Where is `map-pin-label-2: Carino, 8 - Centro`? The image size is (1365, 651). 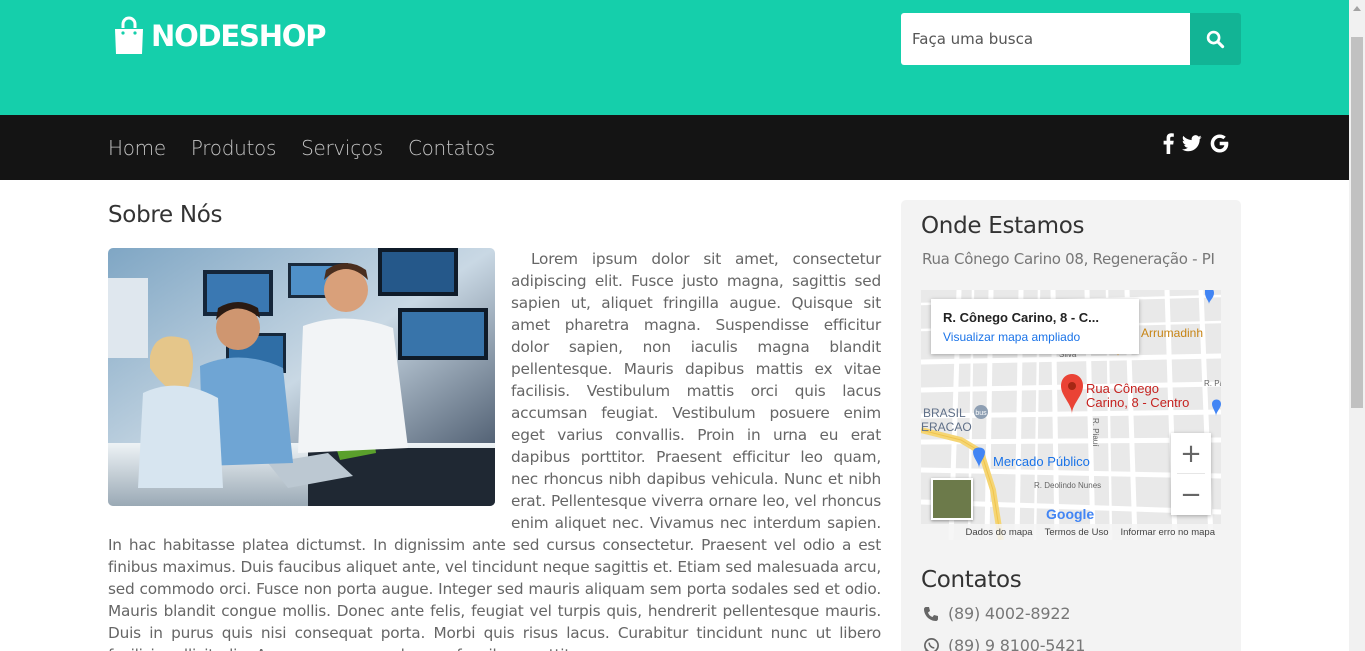 map-pin-label-2: Carino, 8 - Centro is located at coordinates (1137, 402).